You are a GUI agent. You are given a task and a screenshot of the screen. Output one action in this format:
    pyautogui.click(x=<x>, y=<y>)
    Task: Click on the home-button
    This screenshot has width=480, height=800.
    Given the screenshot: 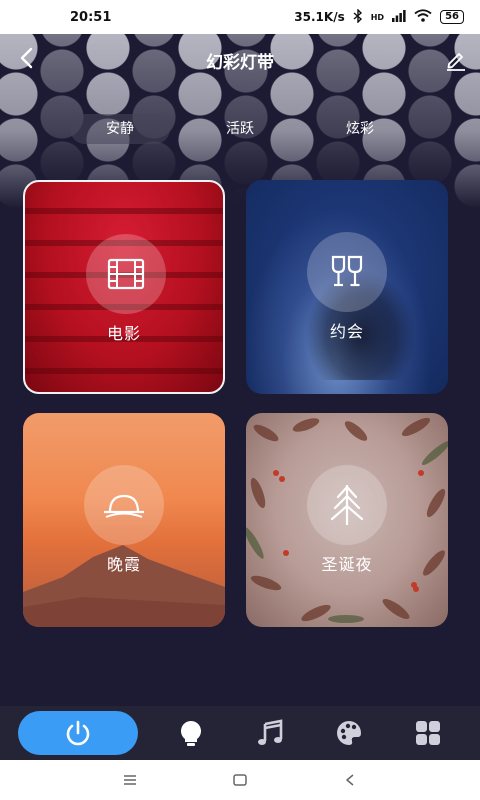 What is the action you would take?
    pyautogui.click(x=240, y=780)
    